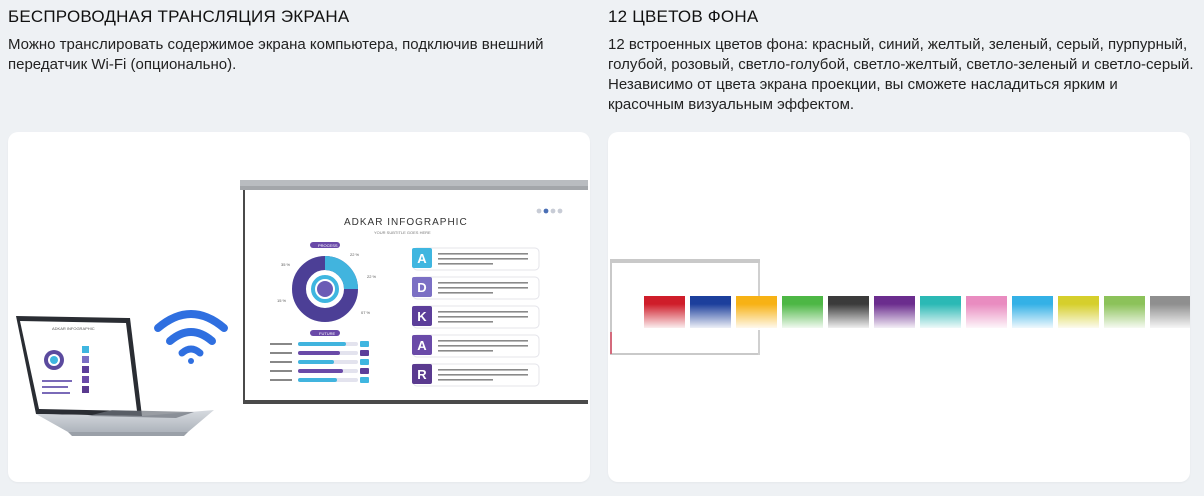 The width and height of the screenshot is (1204, 496). What do you see at coordinates (917, 313) in the screenshot?
I see `color-swatches` at bounding box center [917, 313].